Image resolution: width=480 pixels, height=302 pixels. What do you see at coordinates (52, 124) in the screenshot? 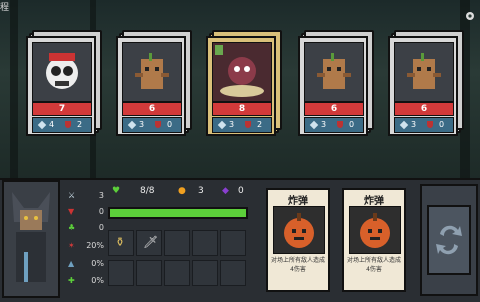
I see `enemy-attack: 4` at bounding box center [52, 124].